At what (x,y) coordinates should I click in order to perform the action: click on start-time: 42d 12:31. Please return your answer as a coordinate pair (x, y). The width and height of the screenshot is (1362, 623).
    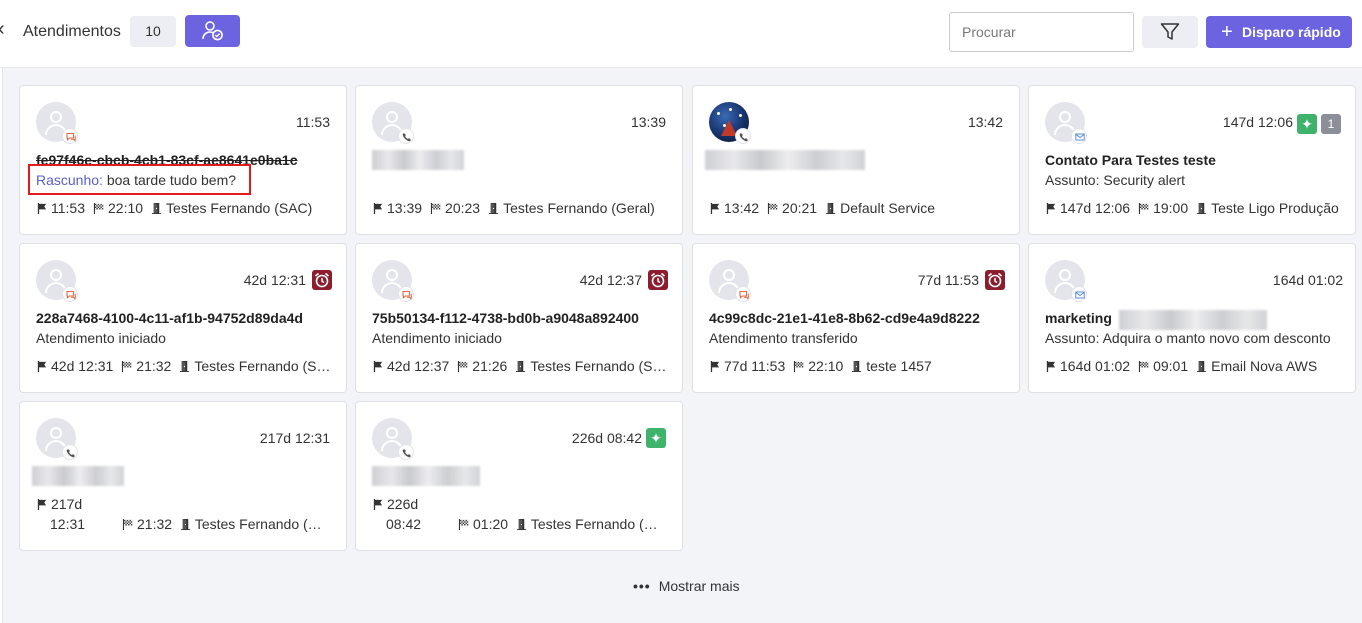
    Looking at the image, I should click on (82, 366).